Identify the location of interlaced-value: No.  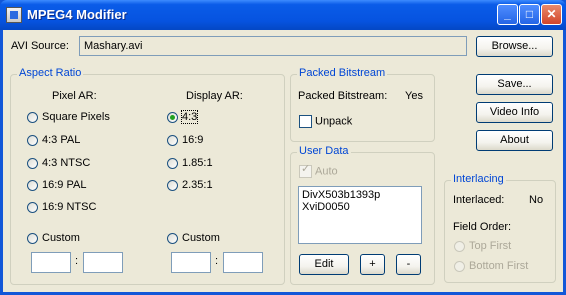
(536, 200).